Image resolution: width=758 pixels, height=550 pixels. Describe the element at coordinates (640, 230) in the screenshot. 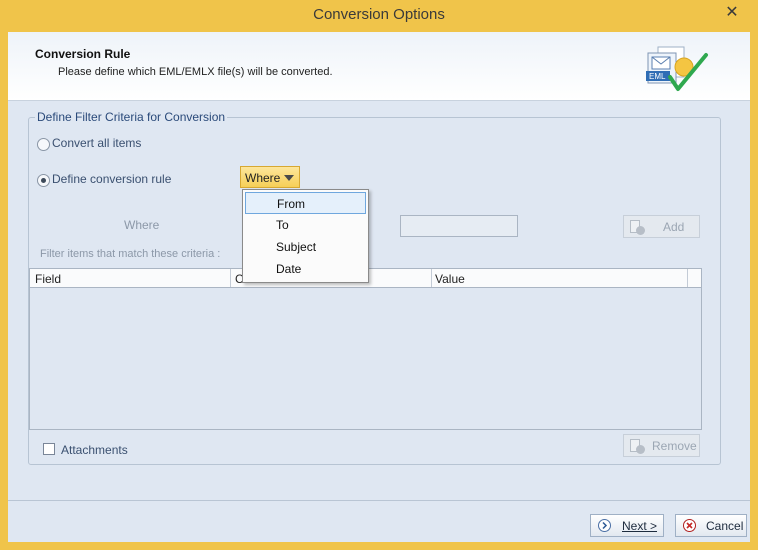

I see `plus-icon` at that location.